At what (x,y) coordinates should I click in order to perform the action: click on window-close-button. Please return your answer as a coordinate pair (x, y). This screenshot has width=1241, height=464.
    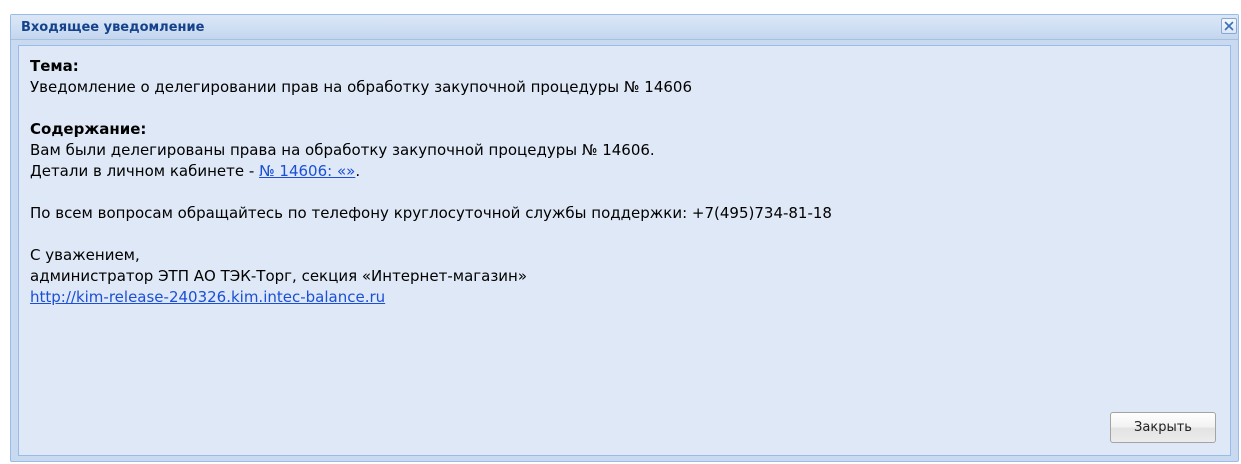
    Looking at the image, I should click on (1229, 26).